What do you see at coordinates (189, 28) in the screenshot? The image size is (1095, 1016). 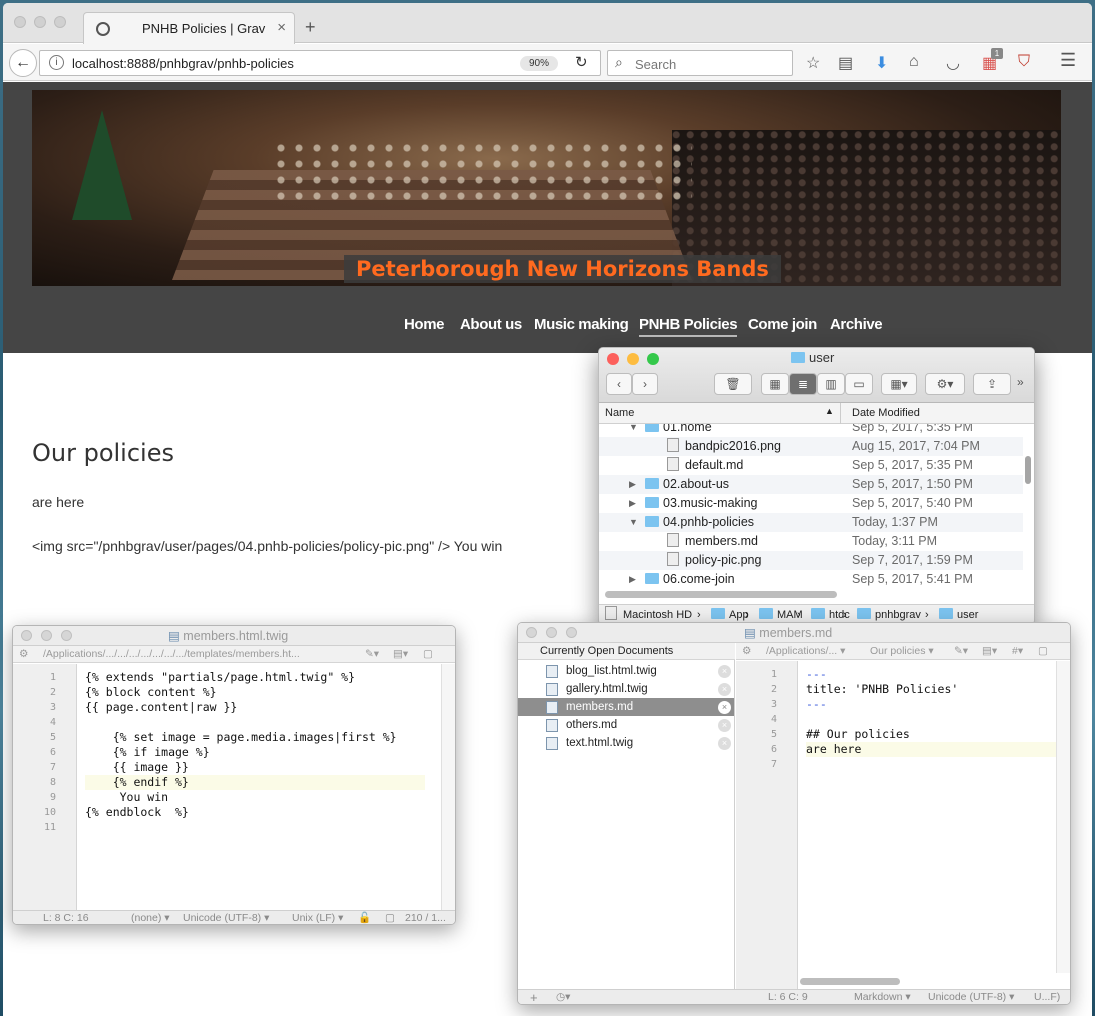 I see `browser-tab: PNHB Policies | Grav ×` at bounding box center [189, 28].